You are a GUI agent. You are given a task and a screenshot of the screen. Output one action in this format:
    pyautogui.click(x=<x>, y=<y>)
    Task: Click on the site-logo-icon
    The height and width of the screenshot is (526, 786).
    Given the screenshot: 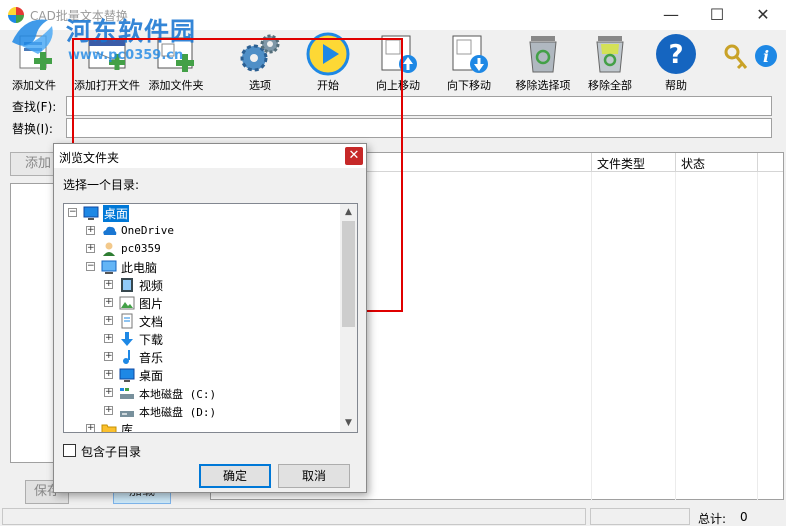 What is the action you would take?
    pyautogui.click(x=32, y=36)
    